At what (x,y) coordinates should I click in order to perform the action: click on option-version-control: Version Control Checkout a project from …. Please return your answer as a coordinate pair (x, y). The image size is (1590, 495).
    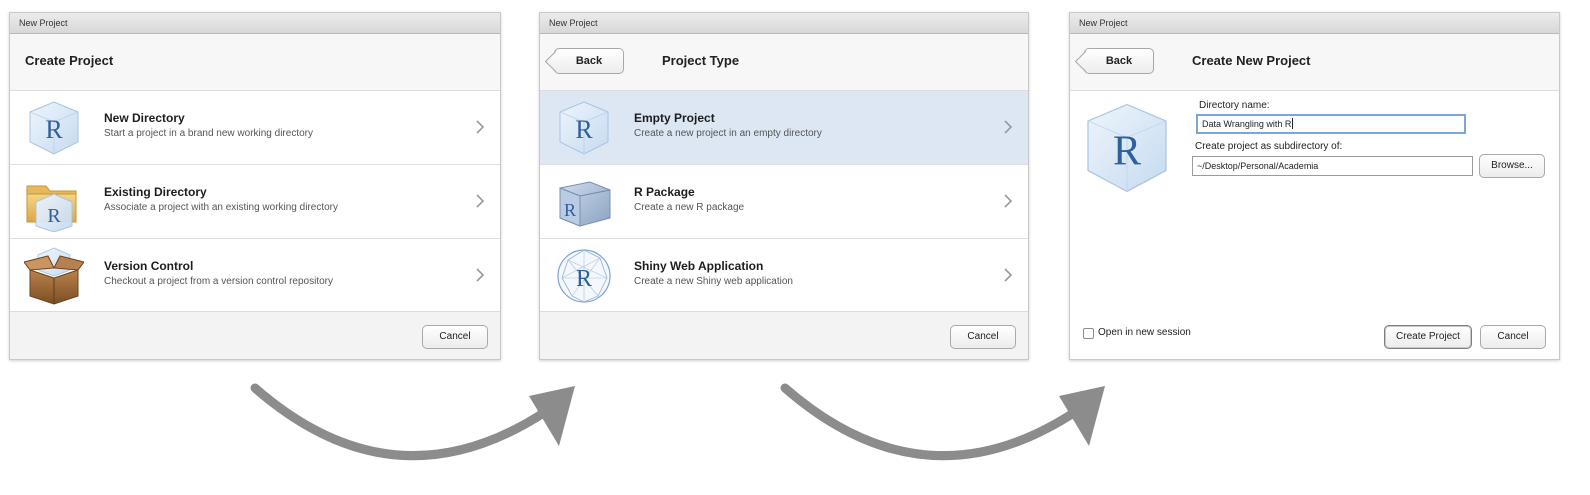
    Looking at the image, I should click on (255, 276).